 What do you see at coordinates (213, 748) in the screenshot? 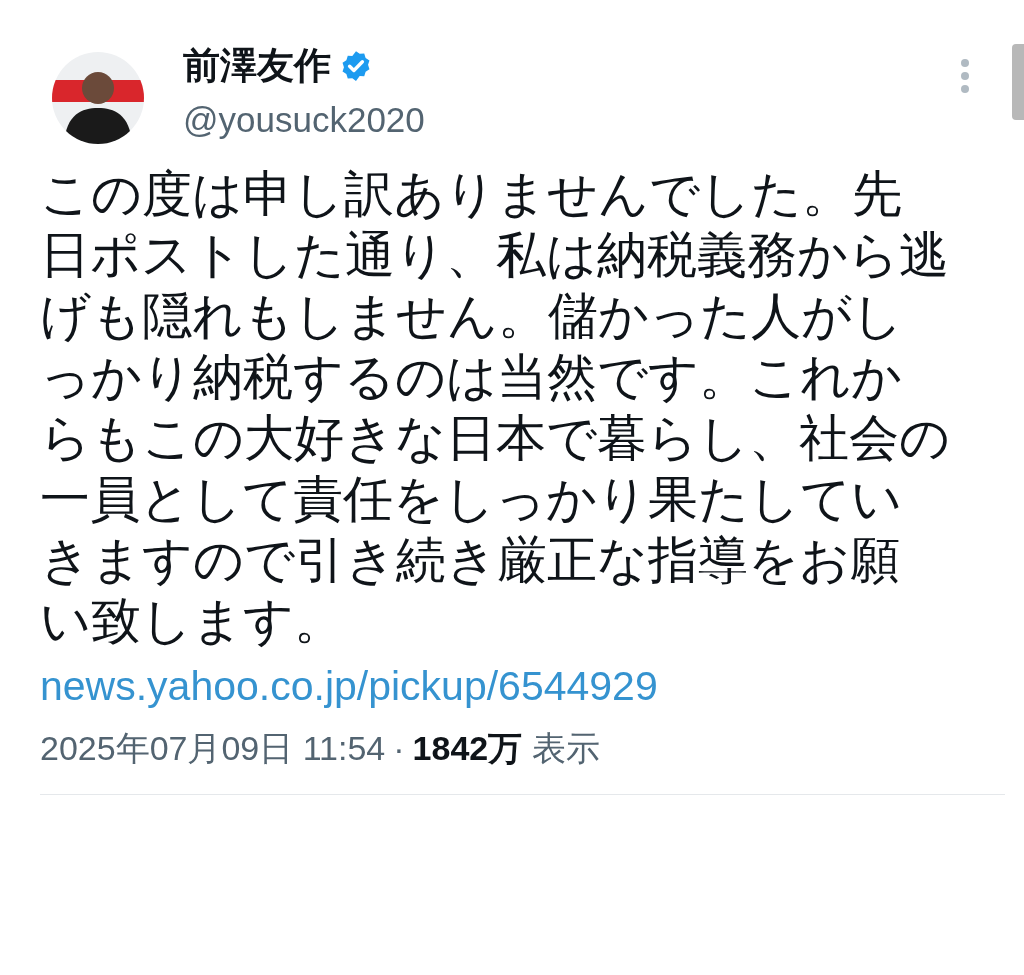
I see `post-timestamp: 2025年07月09日 11:54` at bounding box center [213, 748].